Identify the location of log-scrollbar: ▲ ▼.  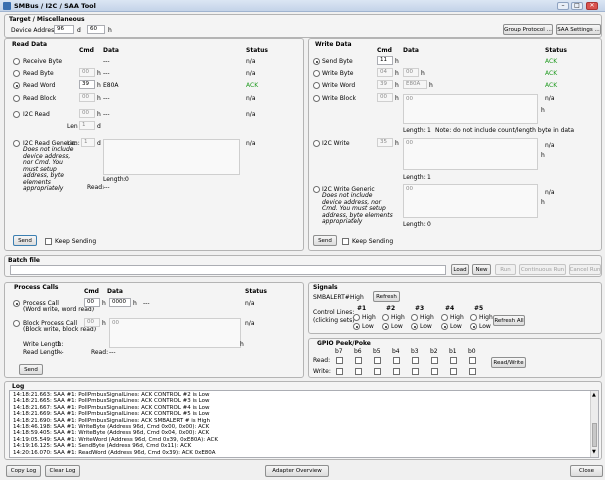
(594, 424).